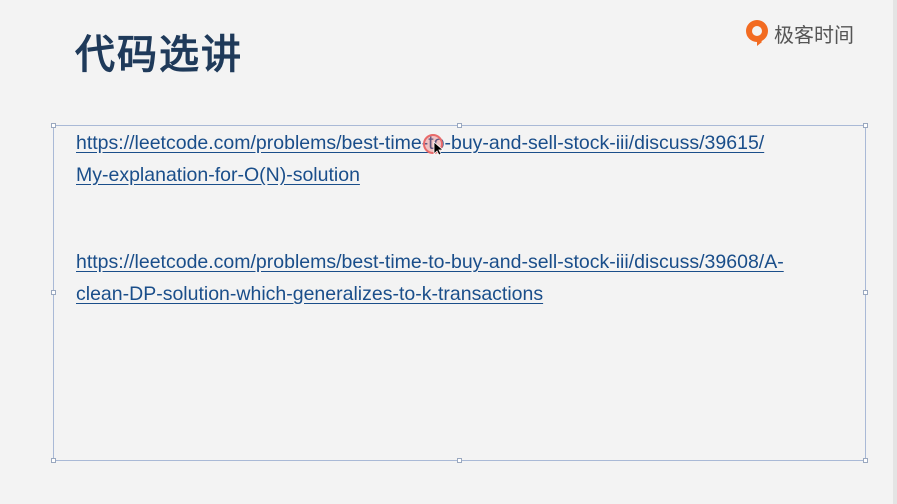  Describe the element at coordinates (53, 125) in the screenshot. I see `resize-handle-top-left` at that location.